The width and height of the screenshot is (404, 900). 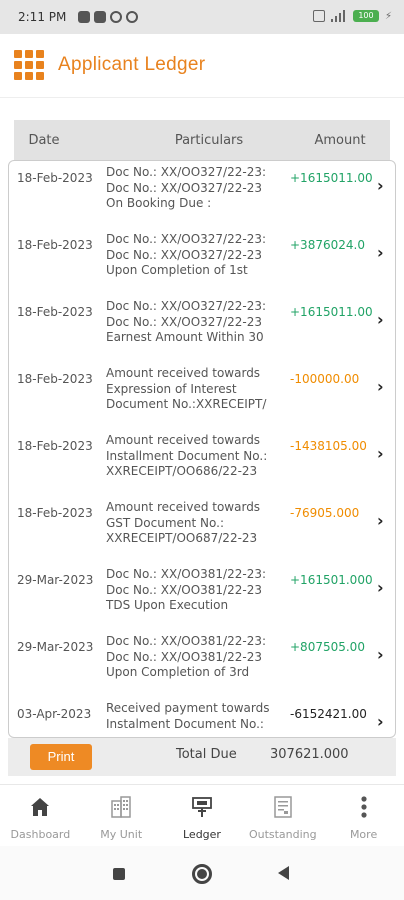 I want to click on page-title: Applicant Ledger, so click(x=132, y=64).